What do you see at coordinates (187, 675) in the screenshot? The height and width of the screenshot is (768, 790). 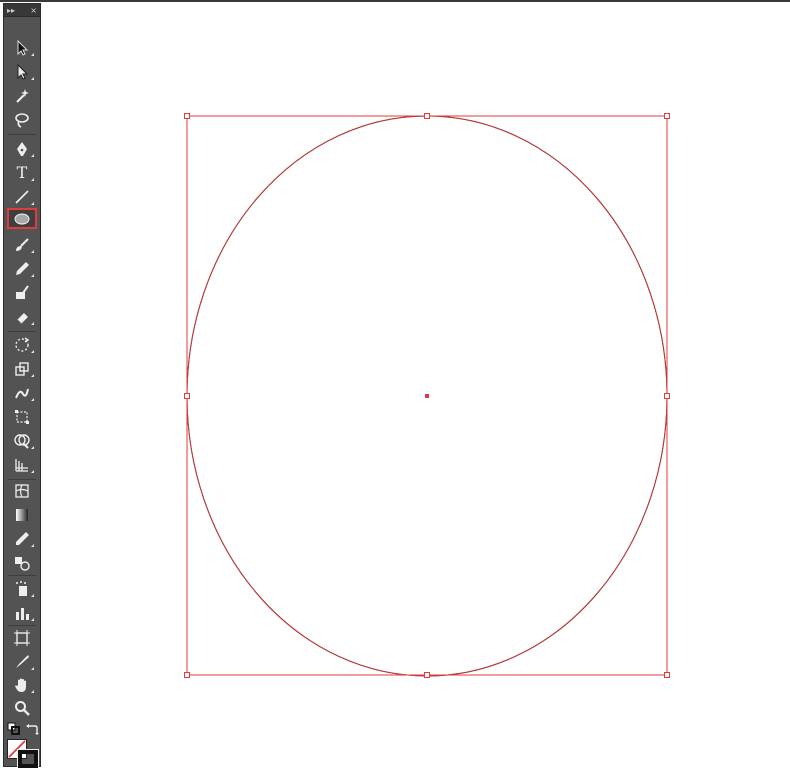 I see `resize-handle-bottom-left` at bounding box center [187, 675].